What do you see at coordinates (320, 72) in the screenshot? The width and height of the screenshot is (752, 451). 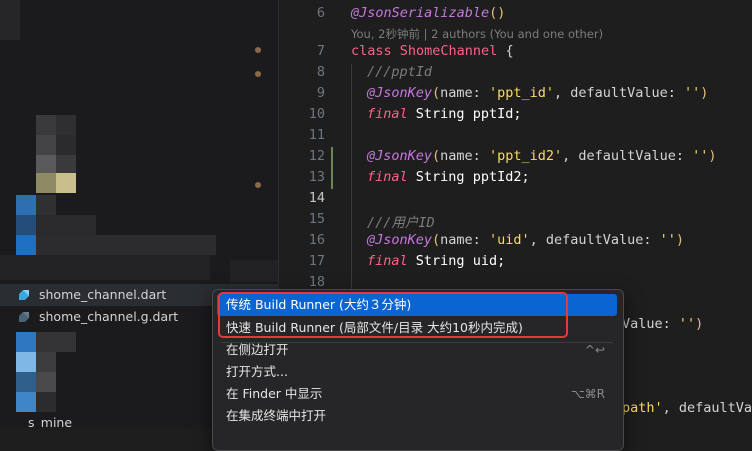 I see `line-number: 8` at bounding box center [320, 72].